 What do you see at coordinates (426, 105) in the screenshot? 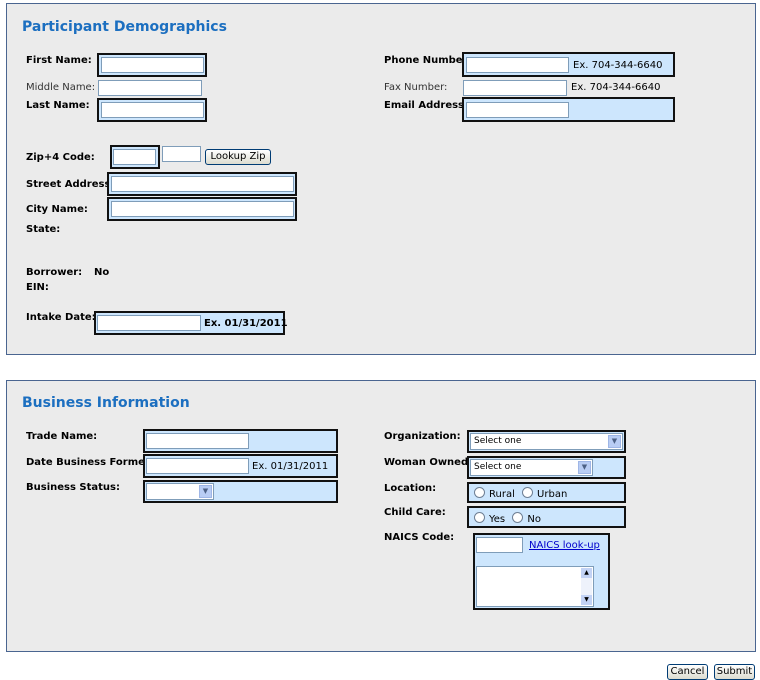
I see `email-label: Email Address:` at bounding box center [426, 105].